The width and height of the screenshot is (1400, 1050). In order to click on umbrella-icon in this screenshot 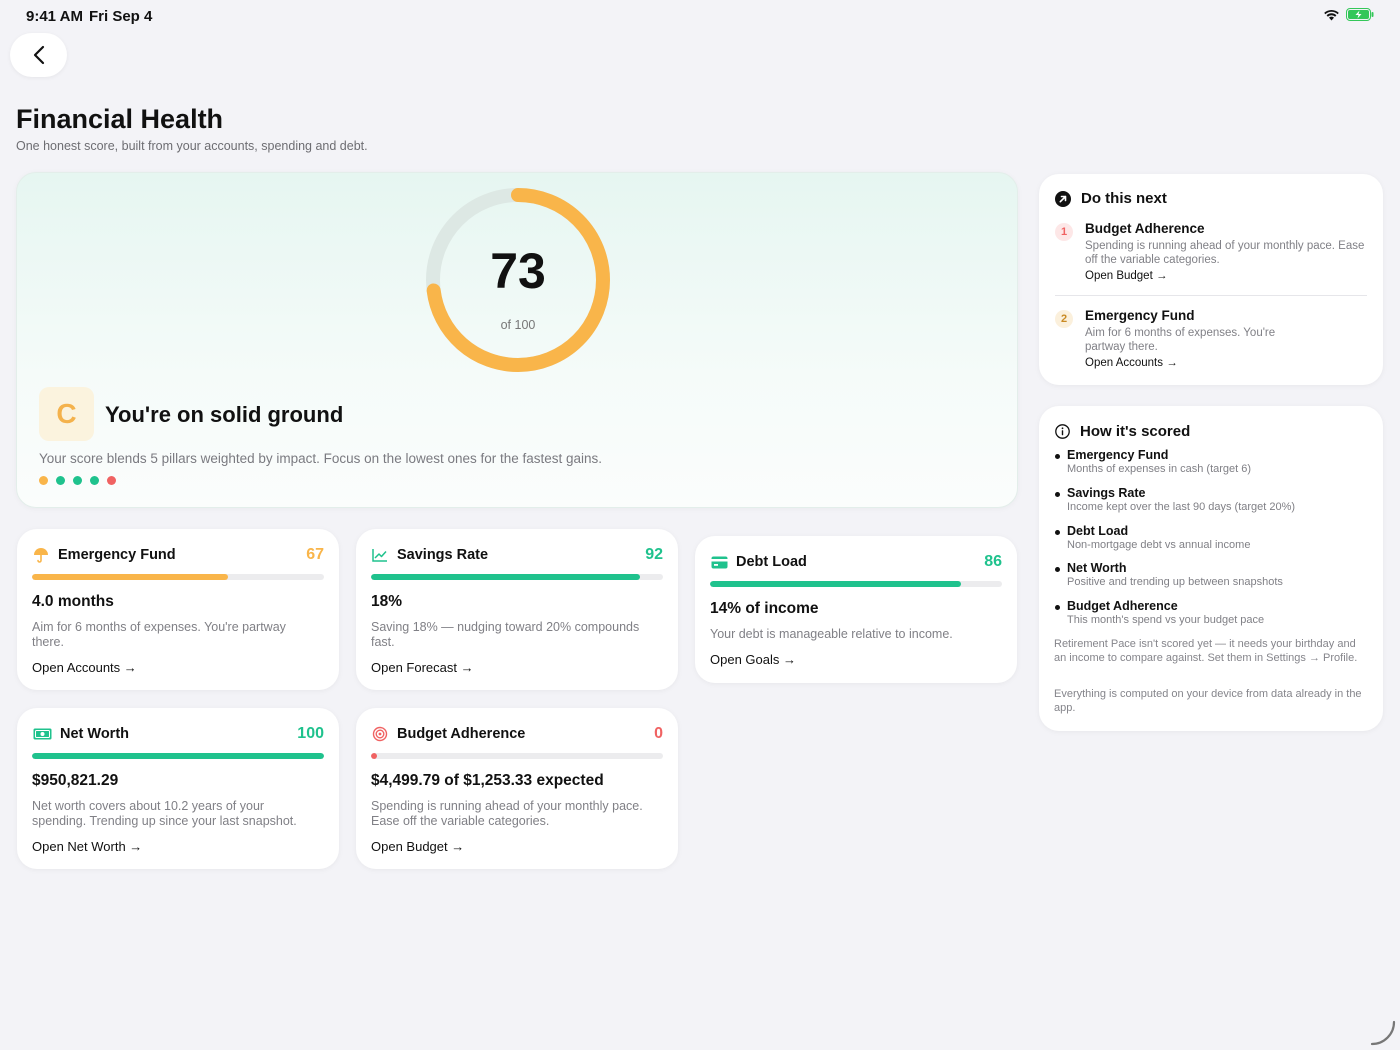, I will do `click(41, 555)`.